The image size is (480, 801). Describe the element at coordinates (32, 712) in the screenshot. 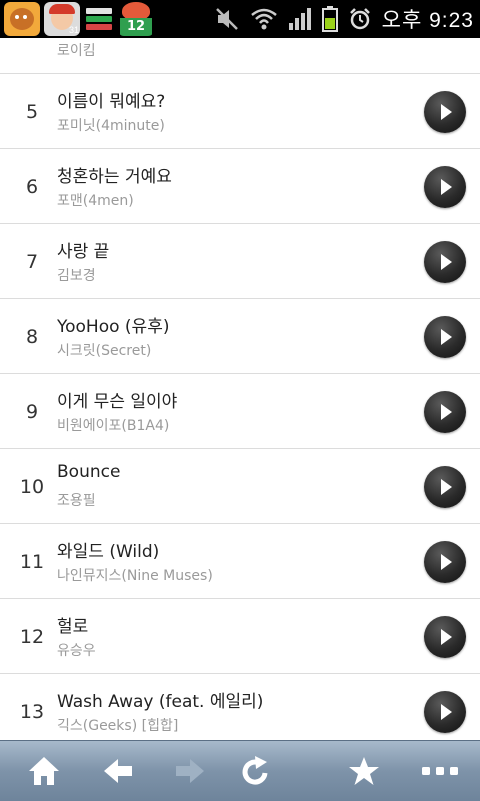

I see `song-rank: 13` at that location.